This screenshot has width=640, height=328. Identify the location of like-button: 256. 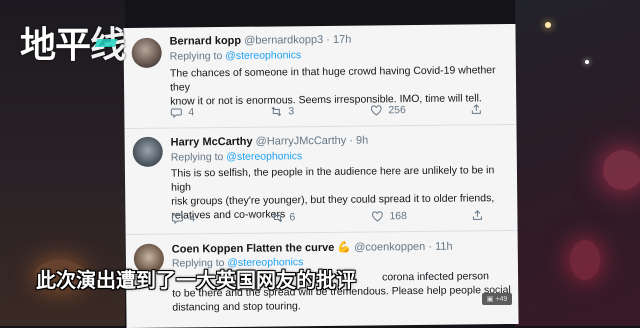
(388, 110).